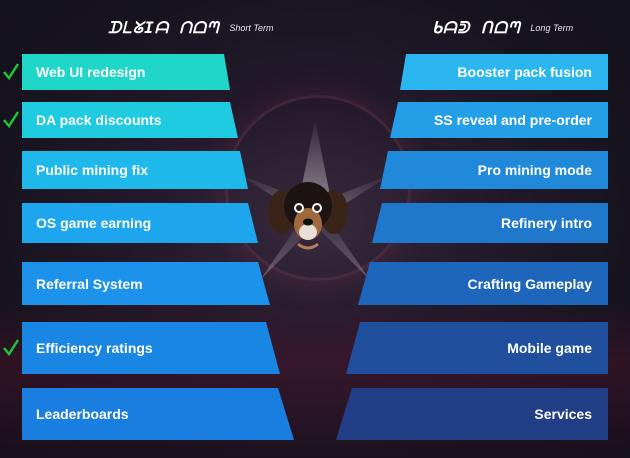  I want to click on long-term-item: Crafting Gameplay, so click(483, 283).